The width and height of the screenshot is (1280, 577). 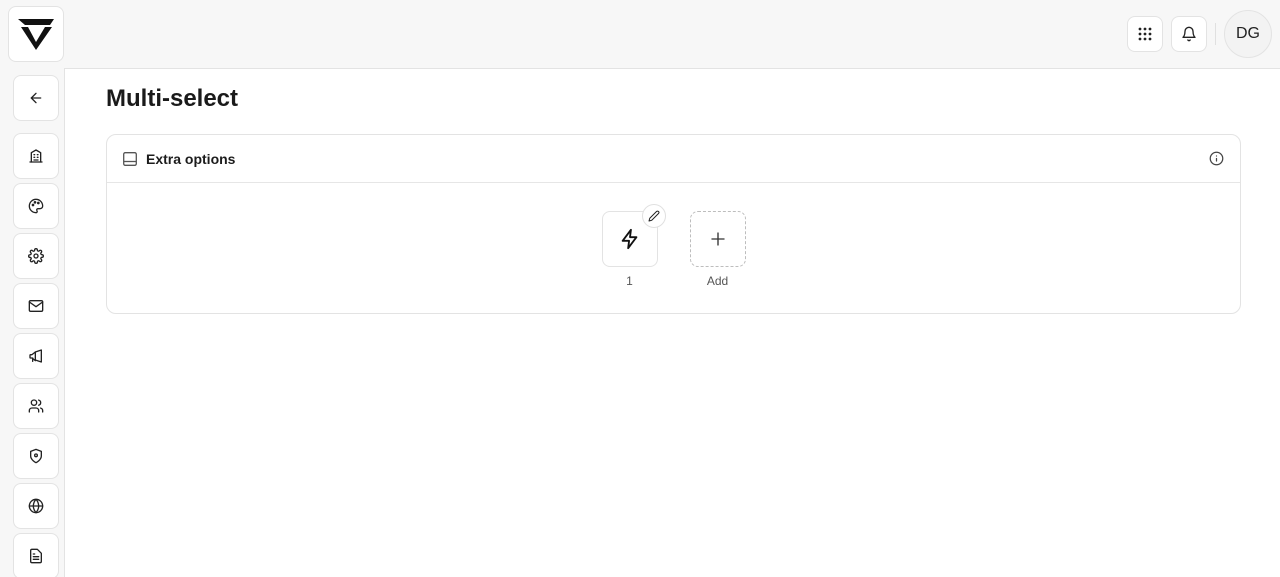 I want to click on pencil-icon, so click(x=653, y=216).